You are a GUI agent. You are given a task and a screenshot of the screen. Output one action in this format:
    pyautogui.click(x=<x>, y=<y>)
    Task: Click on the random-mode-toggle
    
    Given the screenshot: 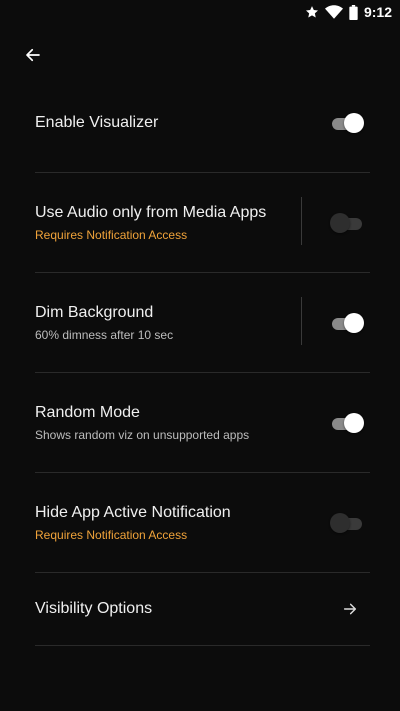 What is the action you would take?
    pyautogui.click(x=348, y=422)
    